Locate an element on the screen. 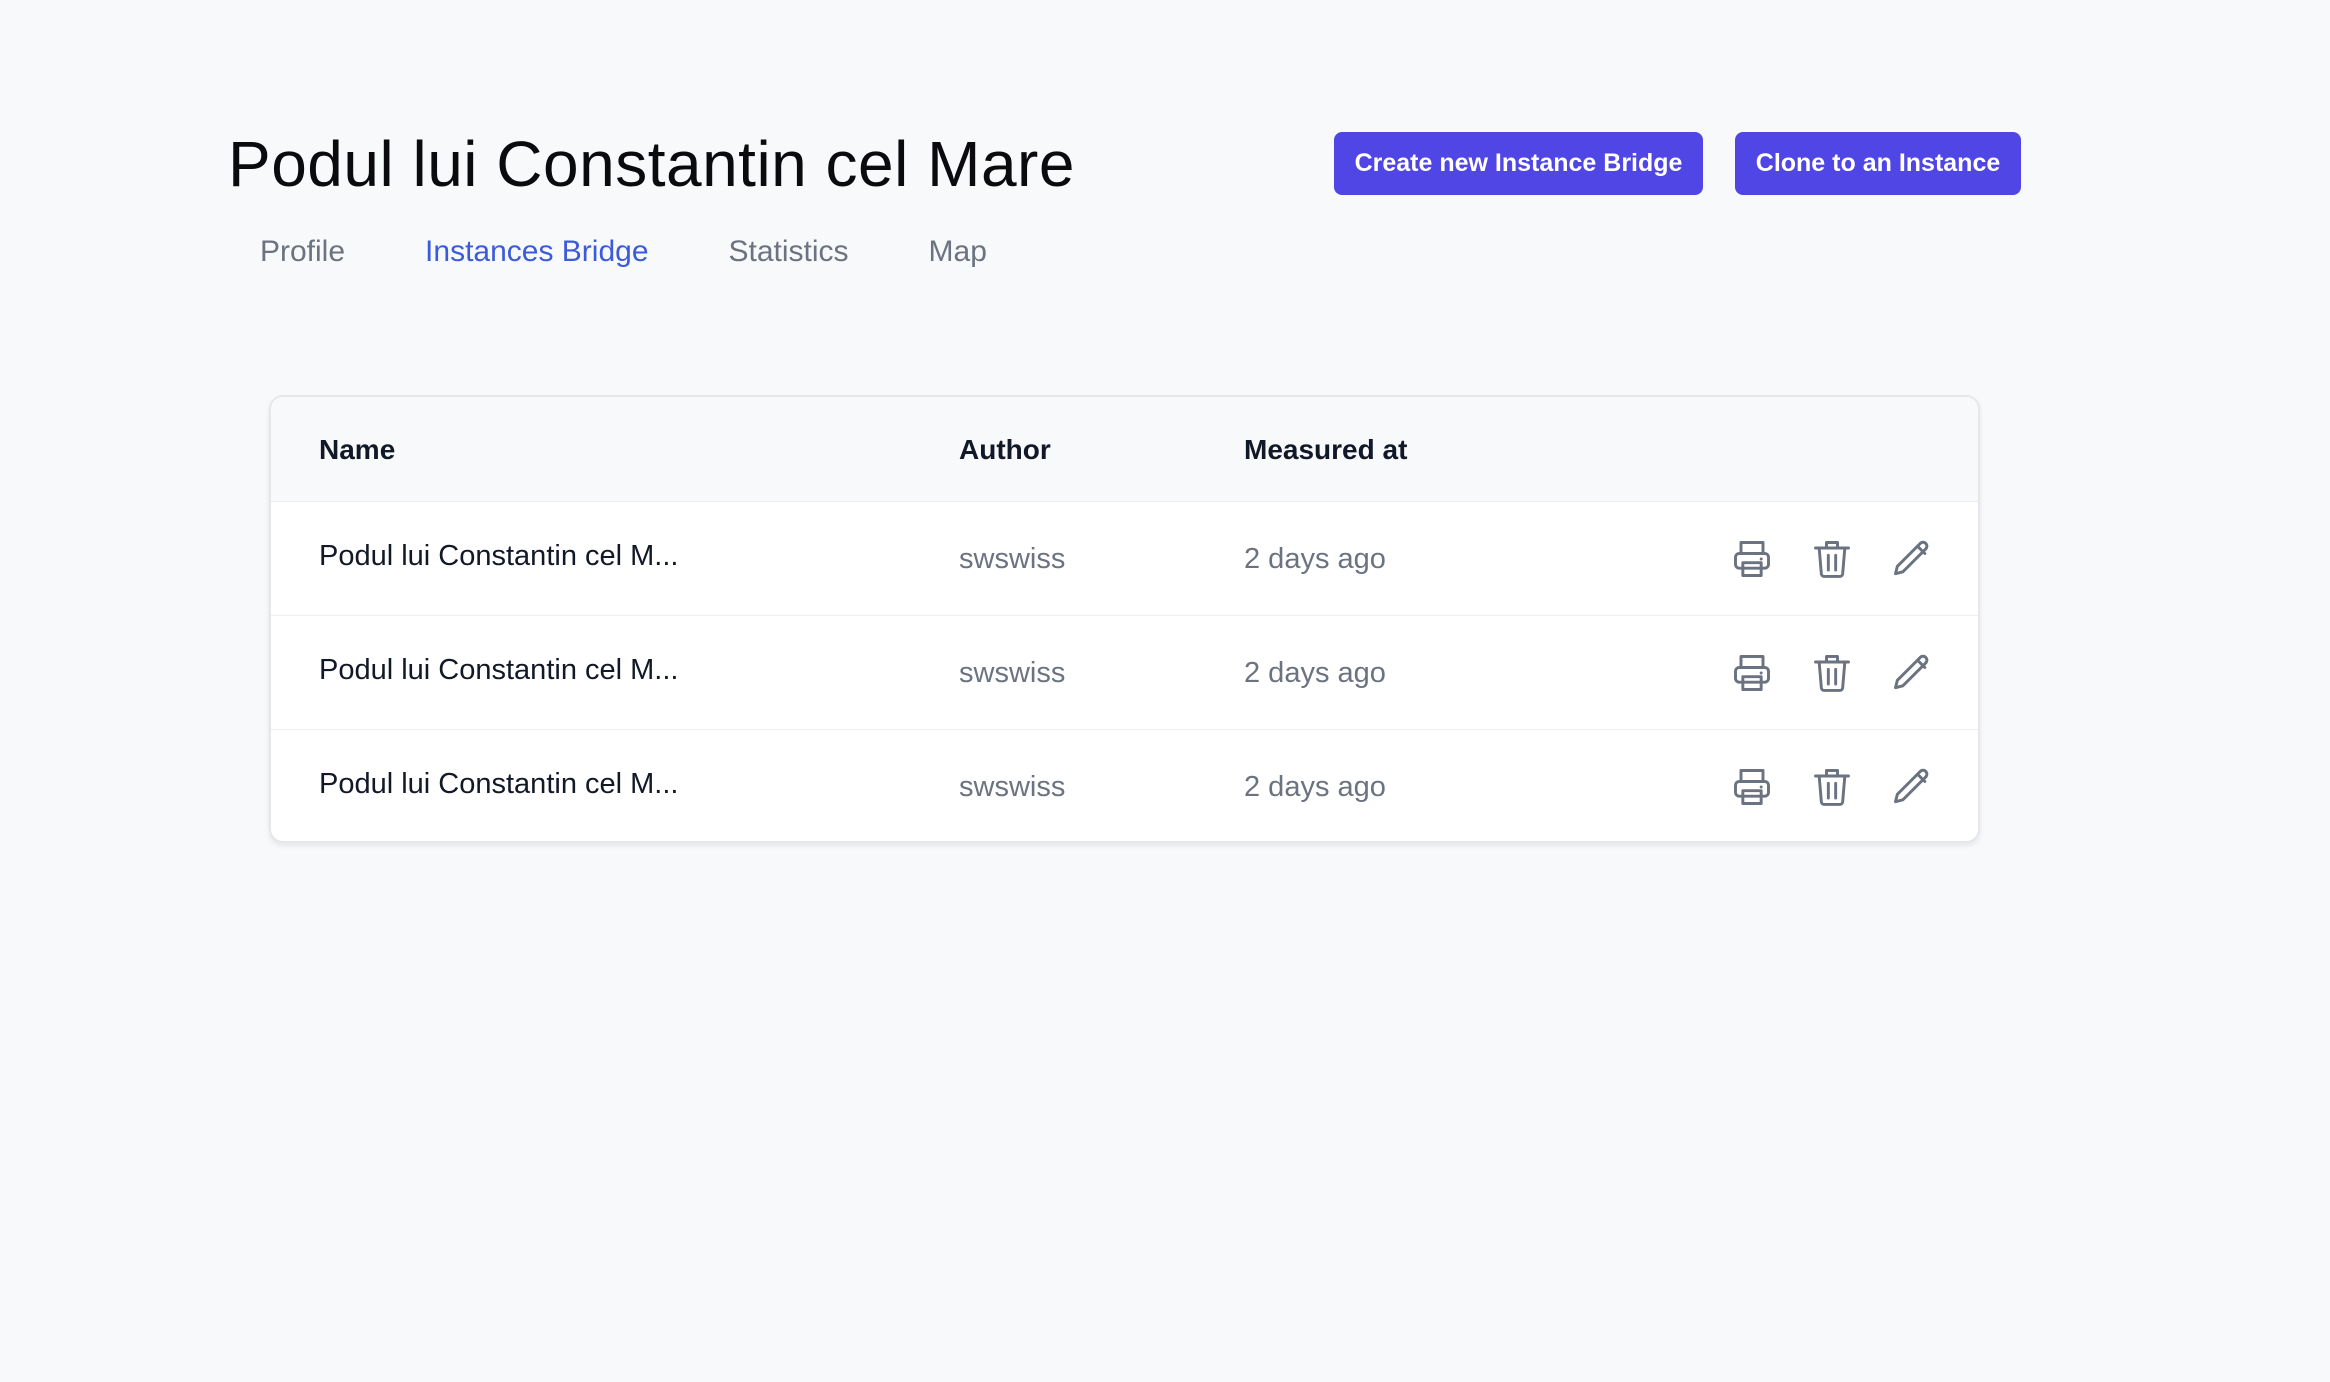 This screenshot has width=2330, height=1382. page-title: Podul lui Constantin cel Mare is located at coordinates (651, 164).